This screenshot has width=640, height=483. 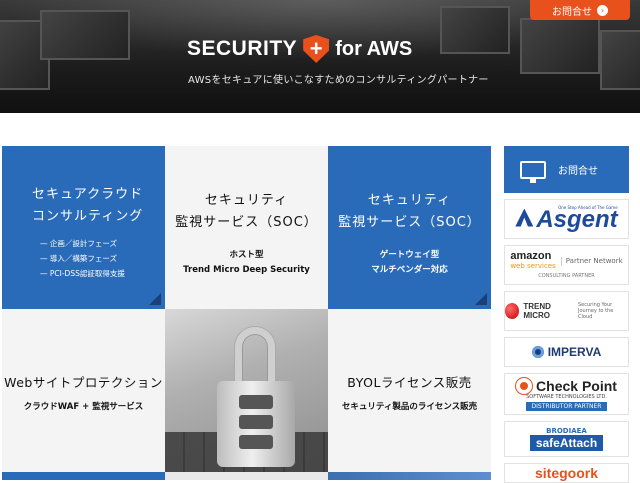 What do you see at coordinates (409, 382) in the screenshot?
I see `tile-title: BYOLライセンス販売` at bounding box center [409, 382].